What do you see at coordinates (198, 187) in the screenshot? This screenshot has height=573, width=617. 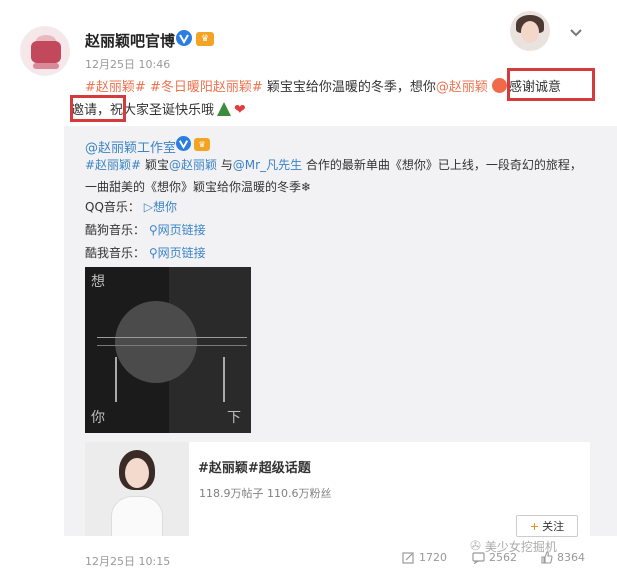 I see `repost-body-text: 一曲甜美的《想你》颖宝给你温暖的冬季❄` at bounding box center [198, 187].